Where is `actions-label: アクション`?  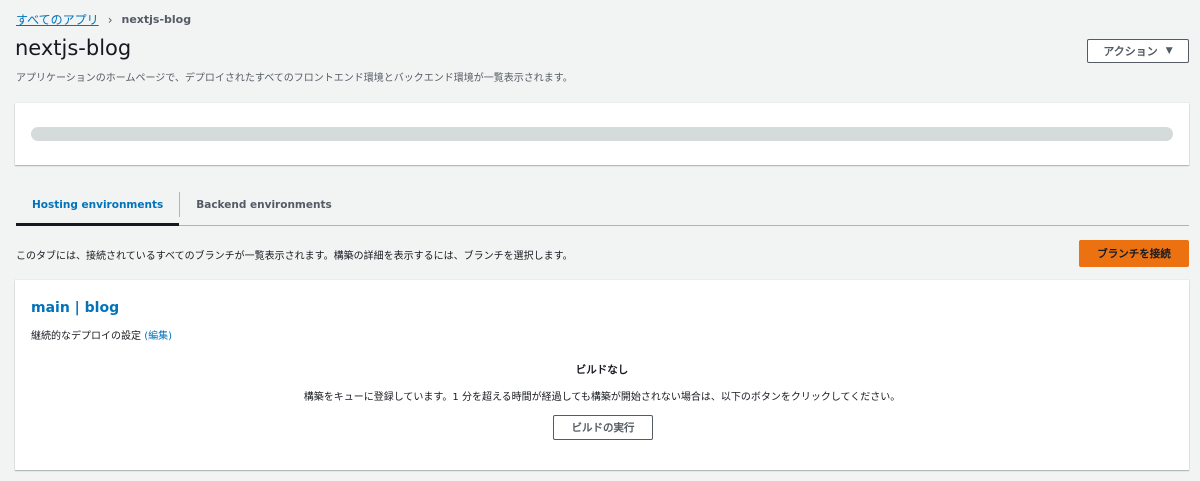
actions-label: アクション is located at coordinates (1130, 51).